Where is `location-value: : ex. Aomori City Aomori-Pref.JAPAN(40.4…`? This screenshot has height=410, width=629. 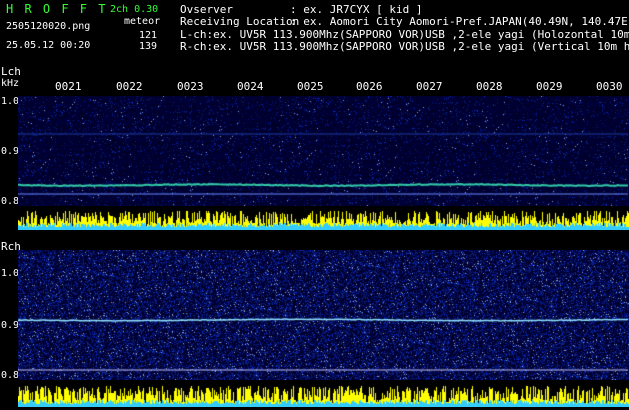
location-value: : ex. Aomori City Aomori-Pref.JAPAN(40.4… is located at coordinates (459, 21).